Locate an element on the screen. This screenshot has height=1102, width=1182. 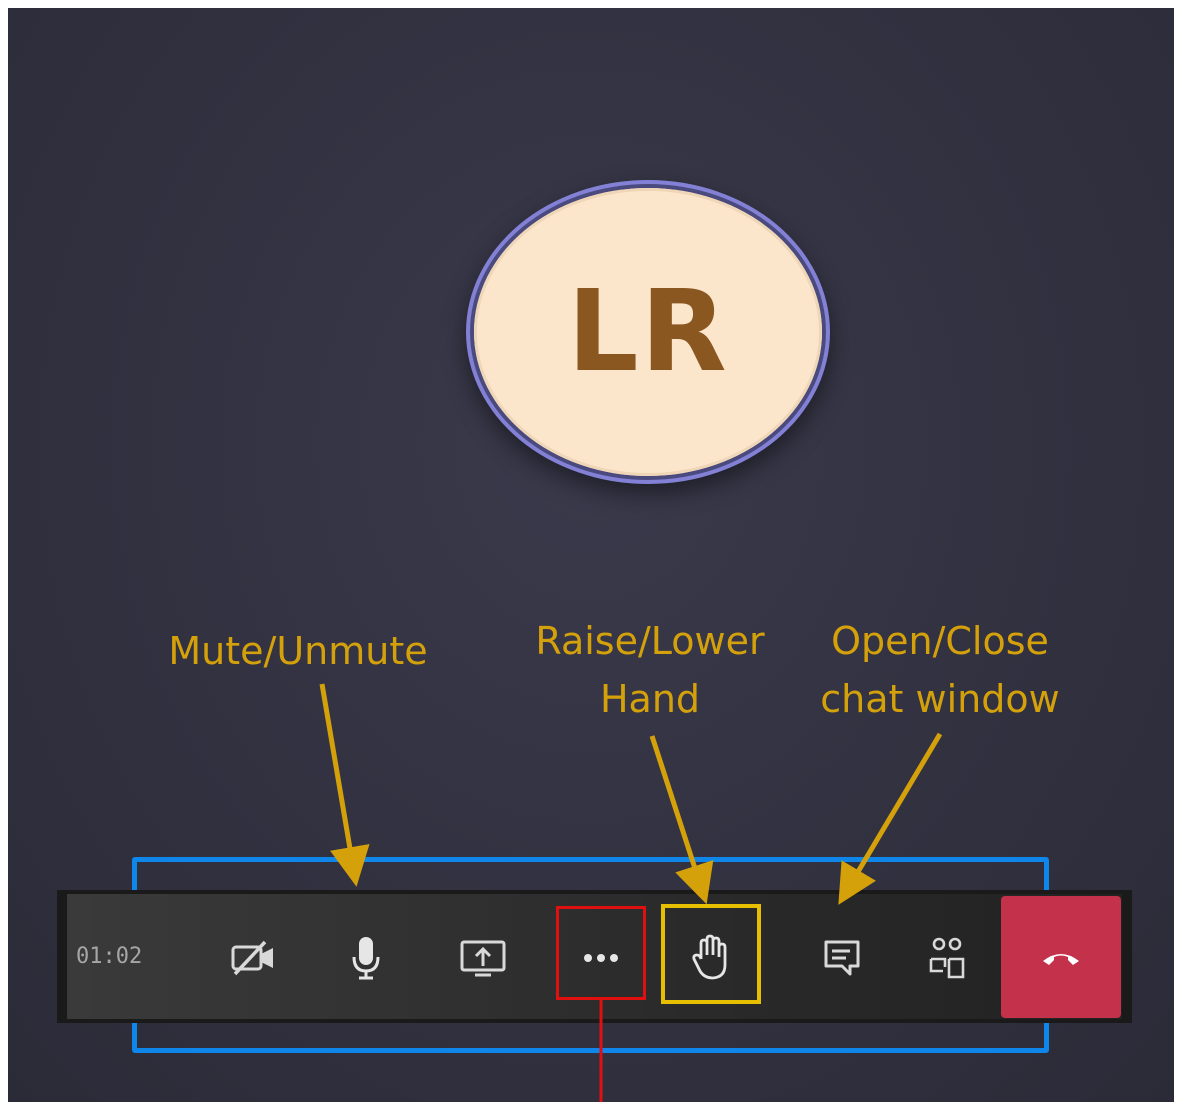
raise-hand-arrow is located at coordinates (681, 820).